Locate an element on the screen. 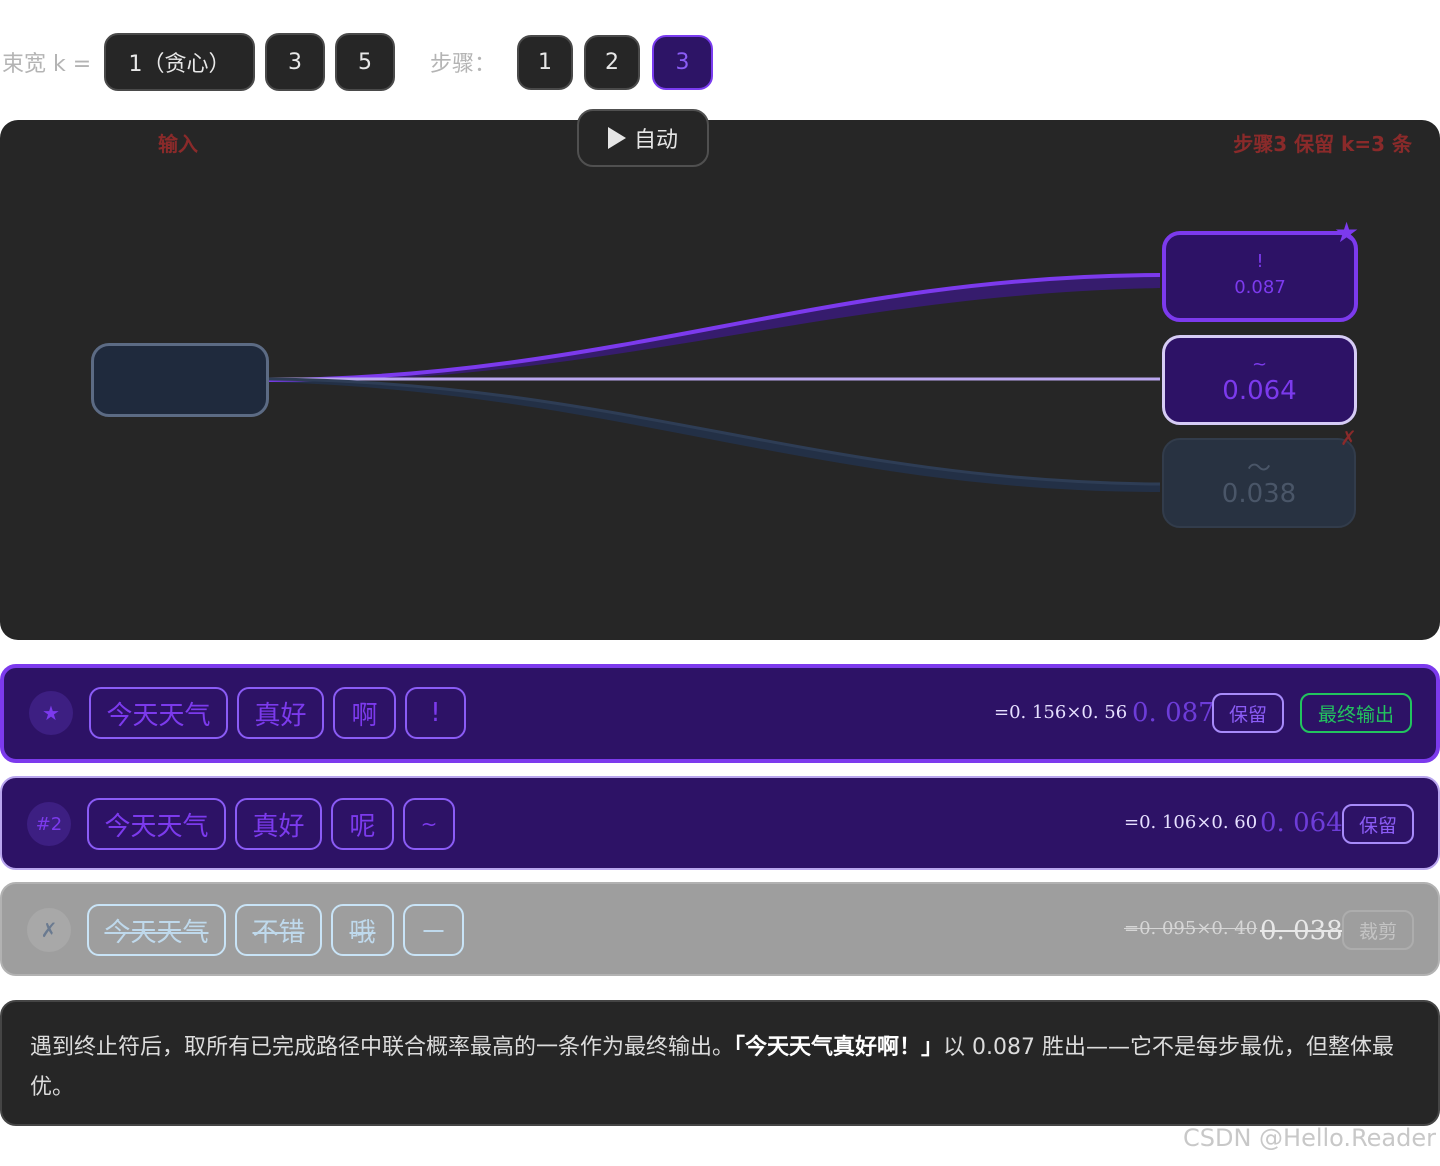  explanation-text: 遇到终止符后，取所有已完成路径中联合概率最高的一条作为最终输出。 is located at coordinates (382, 1047).